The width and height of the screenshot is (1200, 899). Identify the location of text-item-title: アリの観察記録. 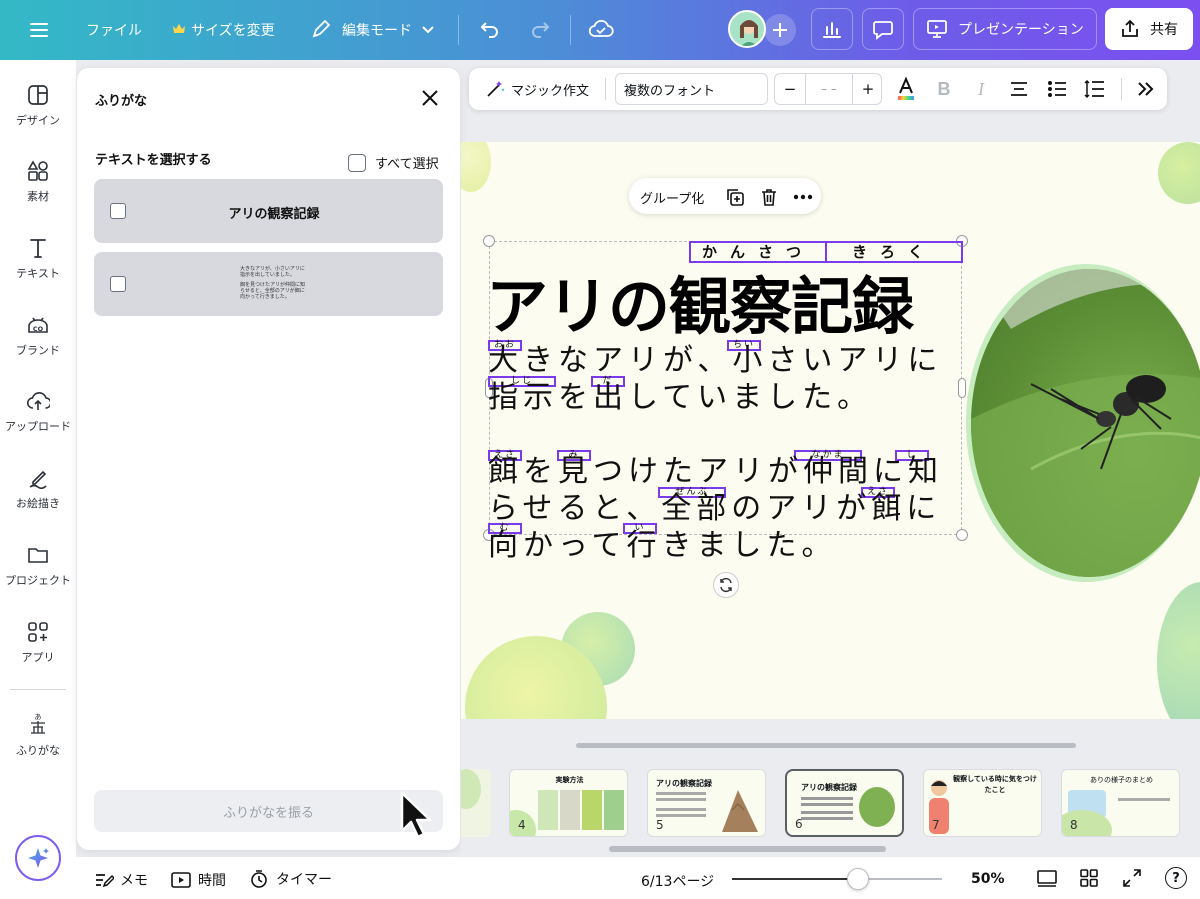
(268, 211).